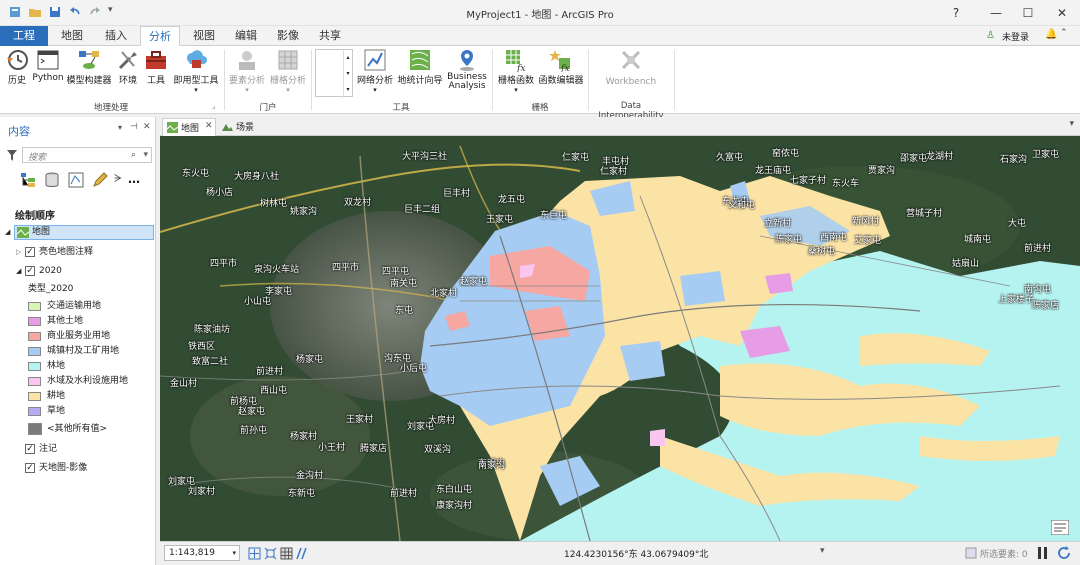 The image size is (1080, 565). I want to click on svg-text: fx, so click(520, 68).